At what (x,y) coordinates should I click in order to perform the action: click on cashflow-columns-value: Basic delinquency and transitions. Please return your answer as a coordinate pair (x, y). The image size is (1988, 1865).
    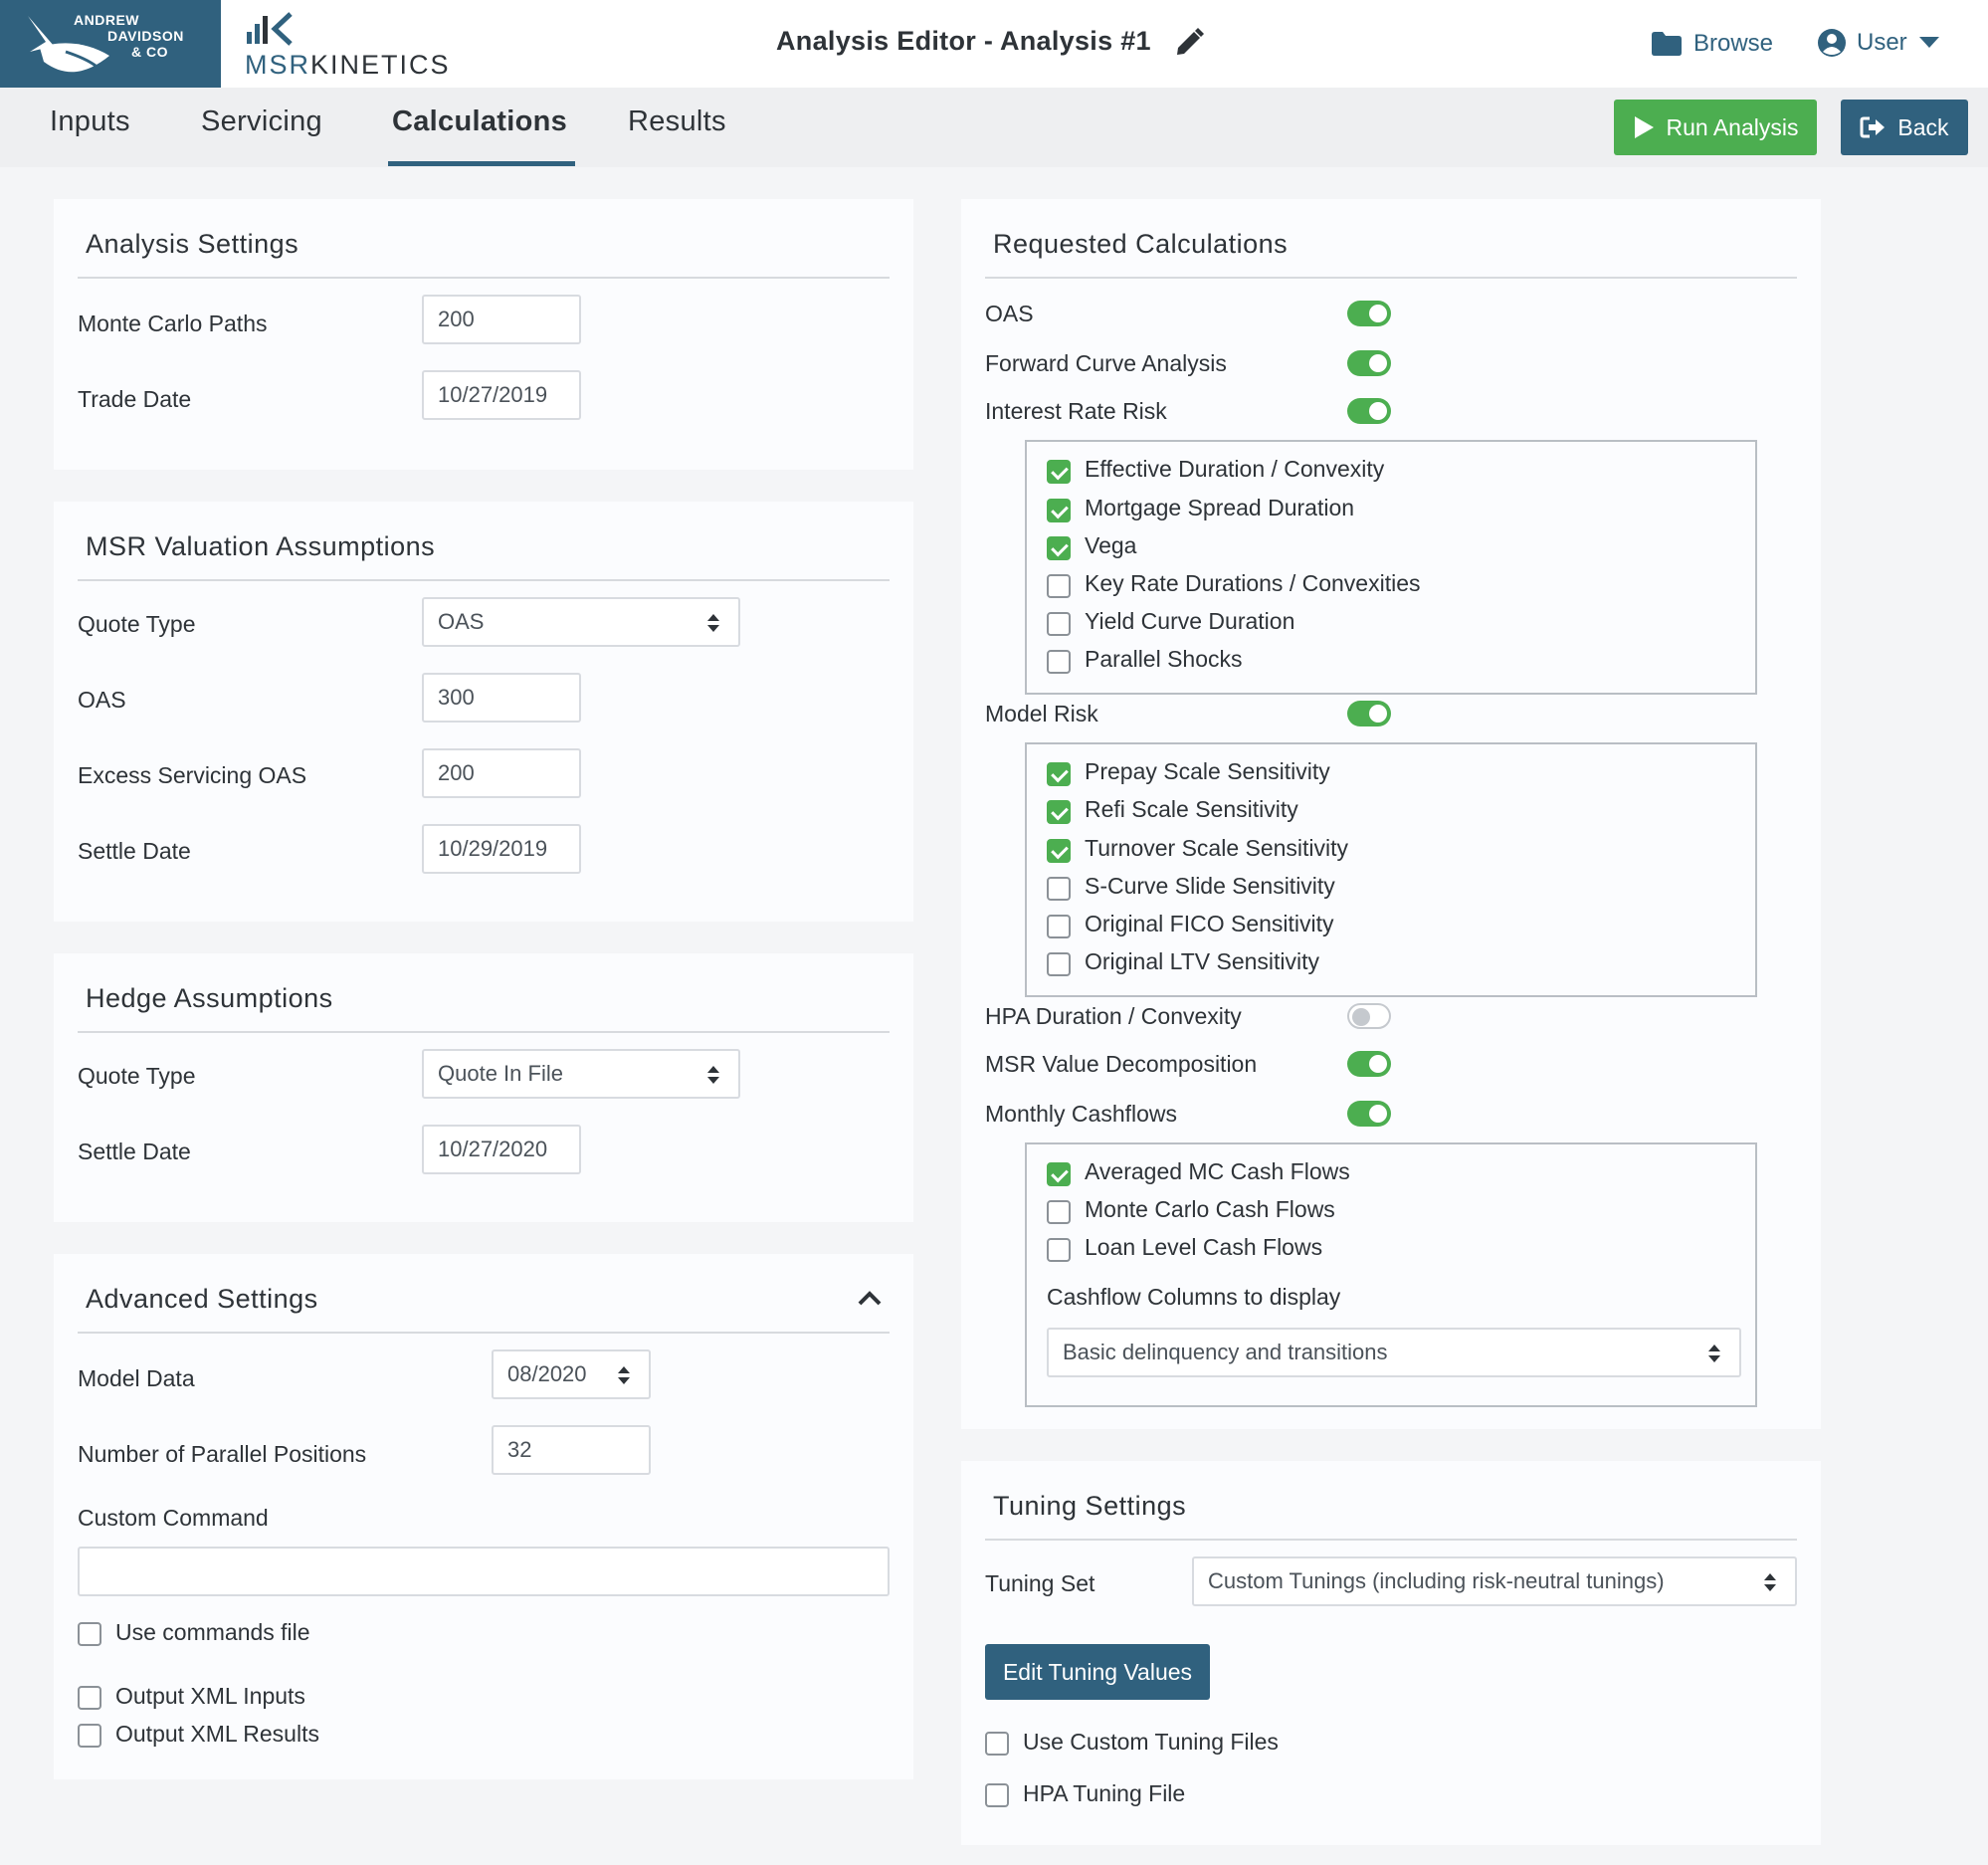
    Looking at the image, I should click on (1225, 1352).